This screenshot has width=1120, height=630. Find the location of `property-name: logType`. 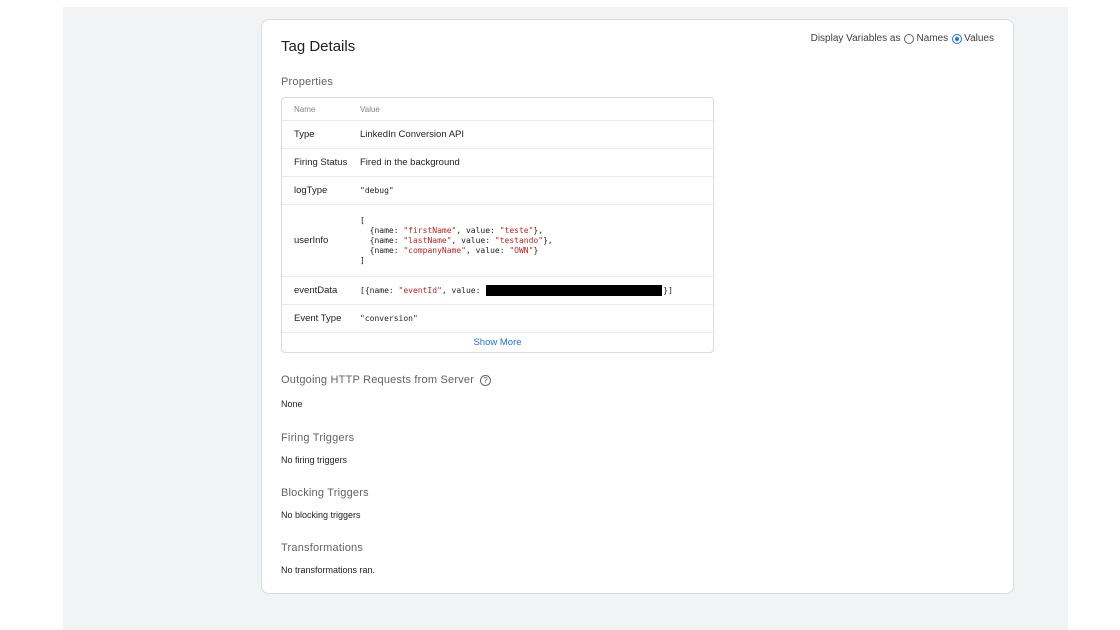

property-name: logType is located at coordinates (311, 190).